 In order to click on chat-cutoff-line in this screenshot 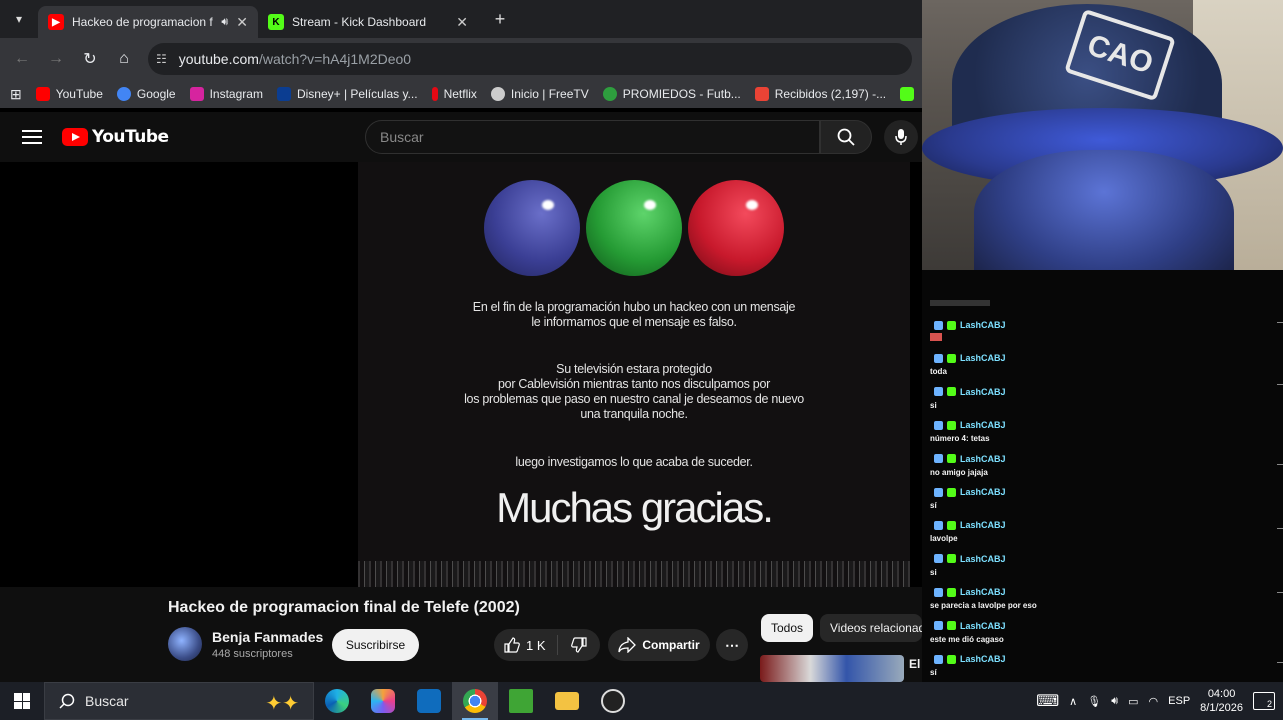, I will do `click(960, 303)`.